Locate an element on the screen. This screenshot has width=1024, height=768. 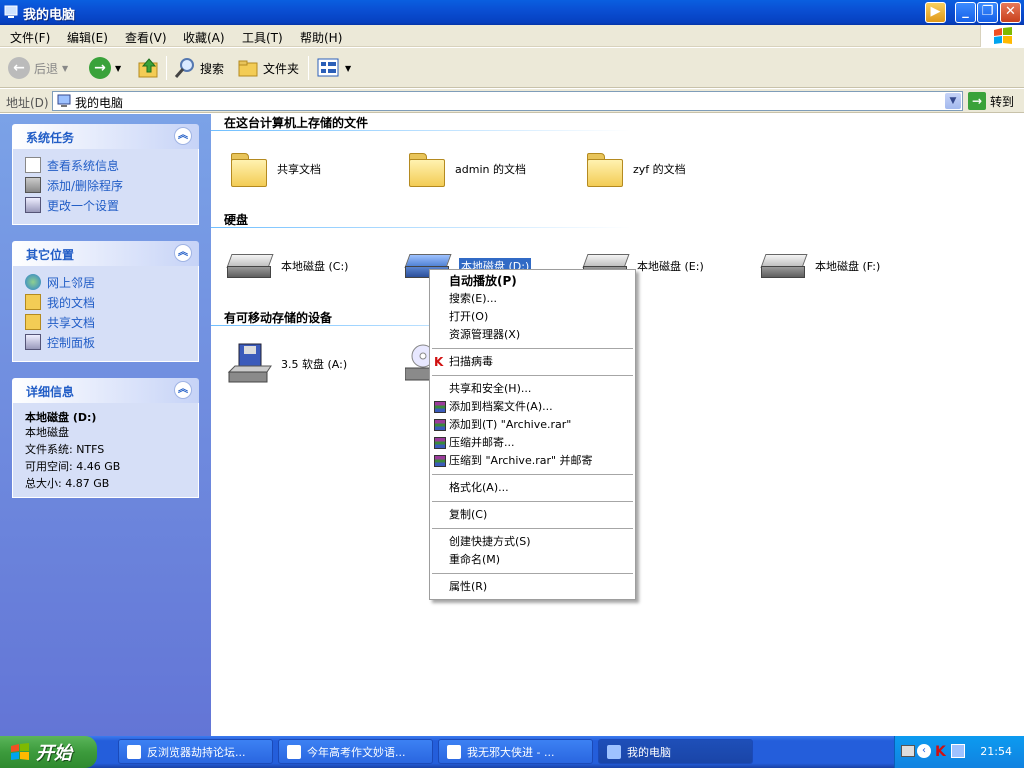
start-button: 开始 is located at coordinates (48, 752).